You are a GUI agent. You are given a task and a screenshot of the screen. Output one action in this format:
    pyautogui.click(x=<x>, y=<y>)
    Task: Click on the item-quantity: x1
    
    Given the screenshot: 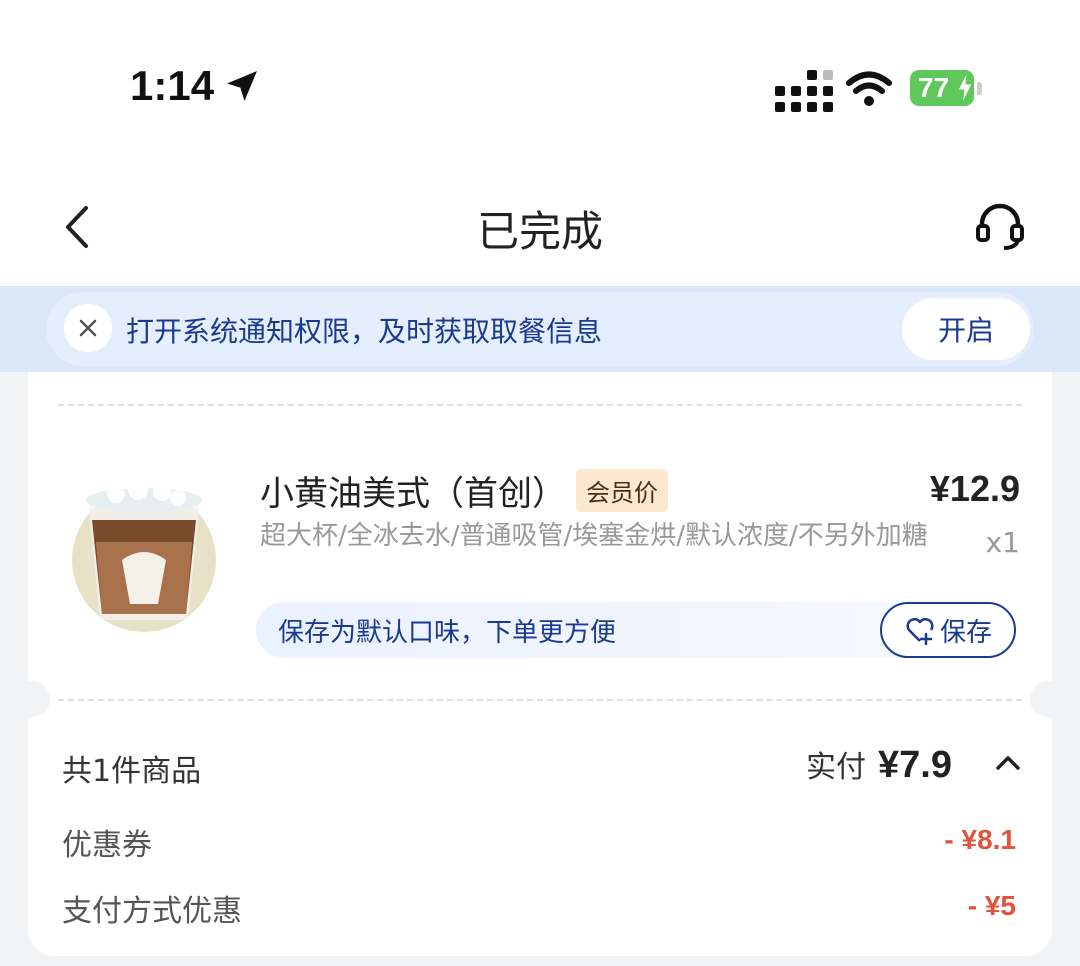 What is the action you would take?
    pyautogui.click(x=1002, y=542)
    